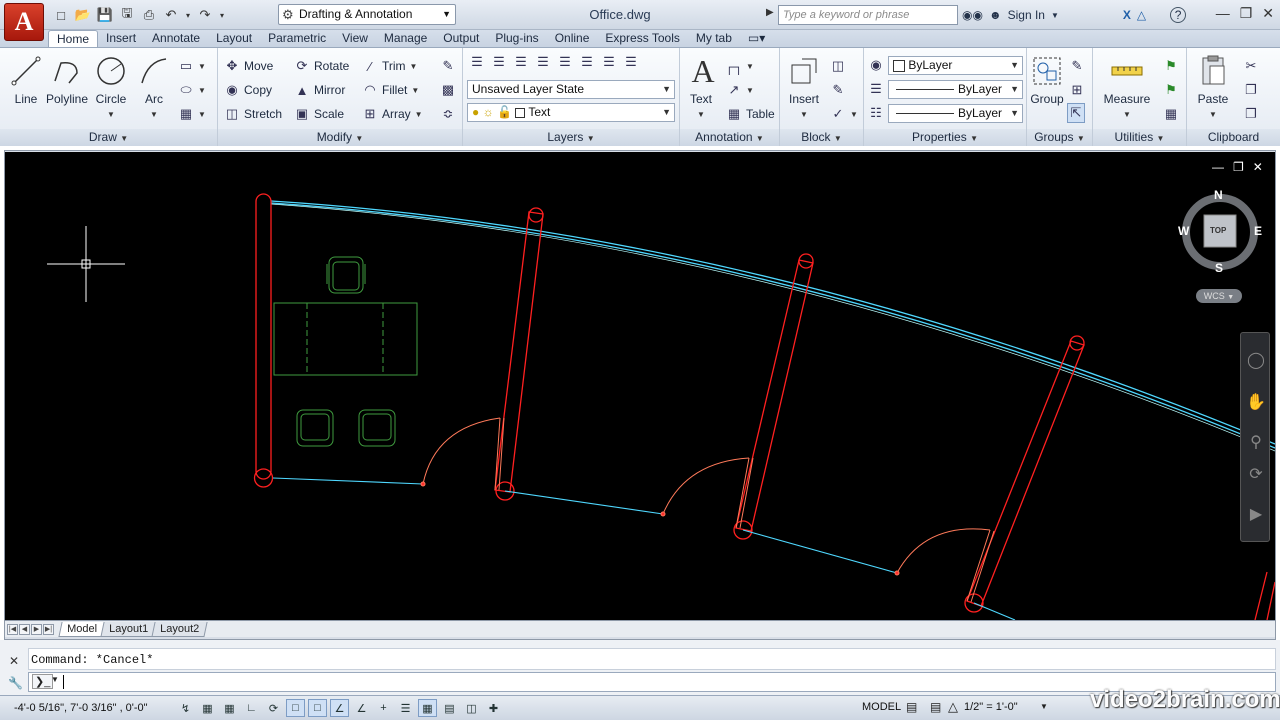 The width and height of the screenshot is (1280, 720). I want to click on modify-panel-title: Modify ▼, so click(340, 137).